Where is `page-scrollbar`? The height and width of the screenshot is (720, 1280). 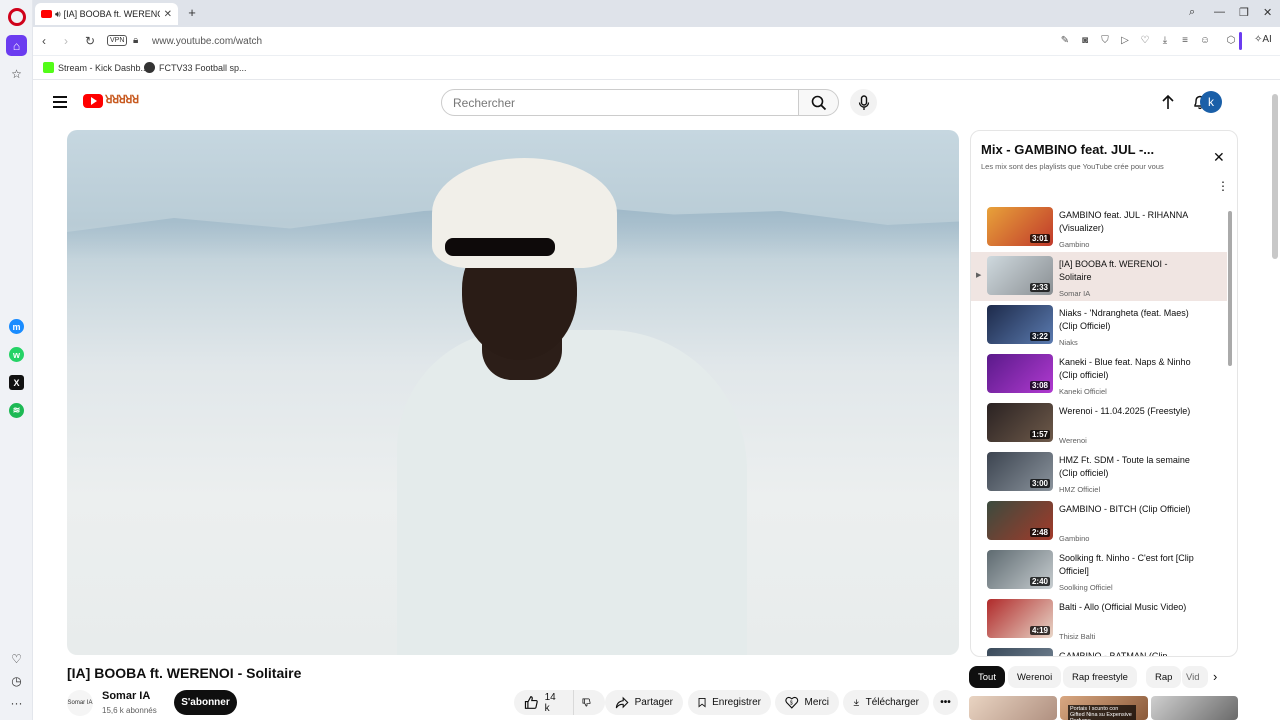
page-scrollbar is located at coordinates (1275, 176).